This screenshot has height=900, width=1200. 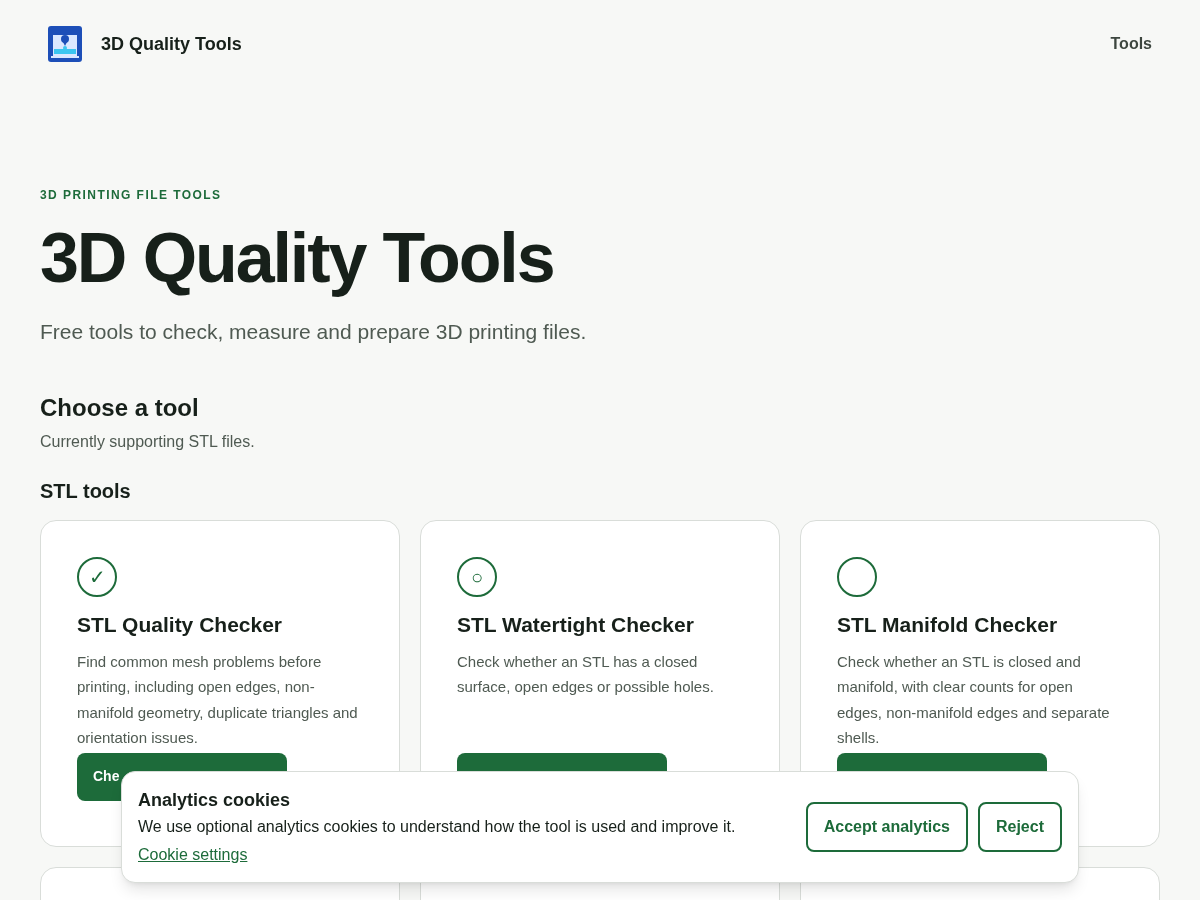 I want to click on subtitle-text: Free tools to check, measure and prepare 3D printing files., so click(x=314, y=332).